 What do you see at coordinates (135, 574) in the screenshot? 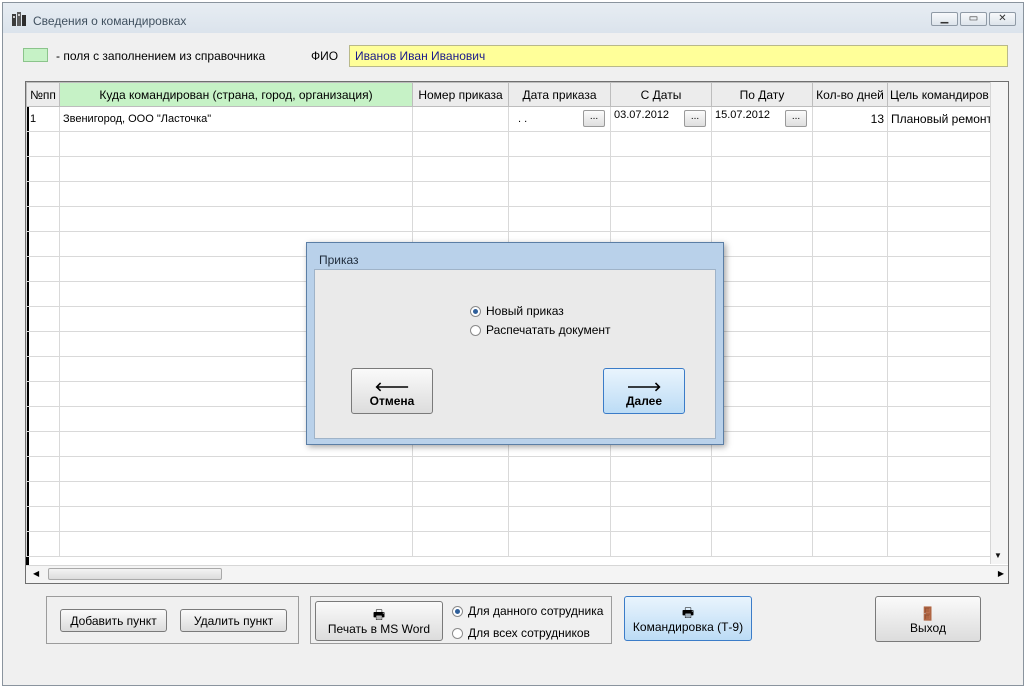
I see `horizontal-scroll-thumb` at bounding box center [135, 574].